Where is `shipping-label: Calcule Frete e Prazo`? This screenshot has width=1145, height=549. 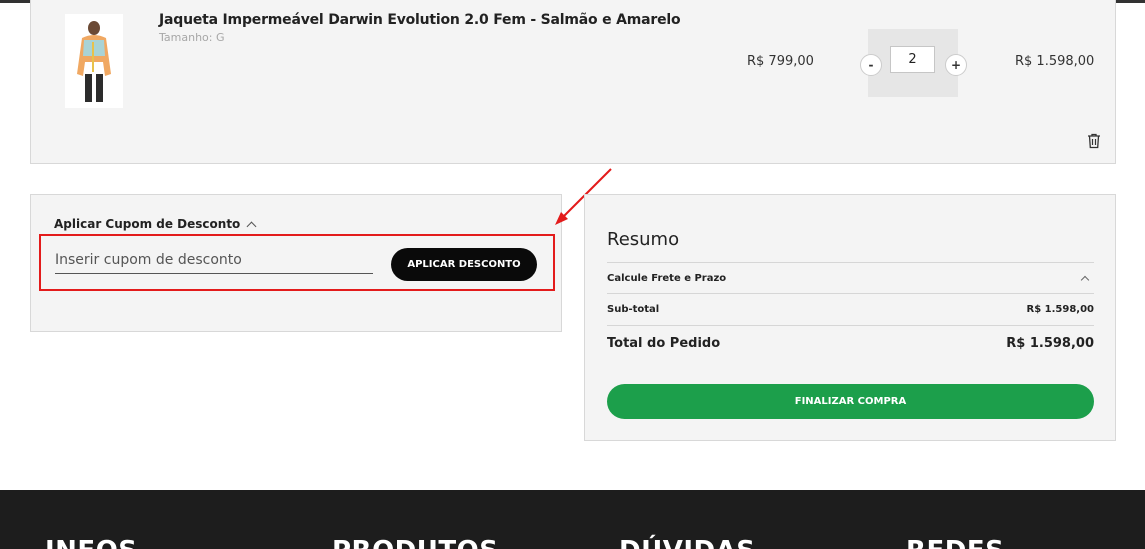 shipping-label: Calcule Frete e Prazo is located at coordinates (667, 278).